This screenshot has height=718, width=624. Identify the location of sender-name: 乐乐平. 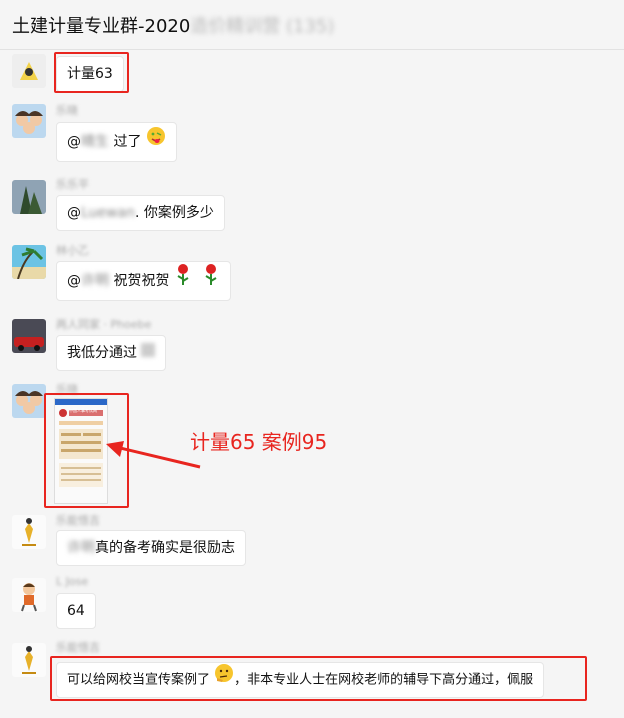
(72, 184).